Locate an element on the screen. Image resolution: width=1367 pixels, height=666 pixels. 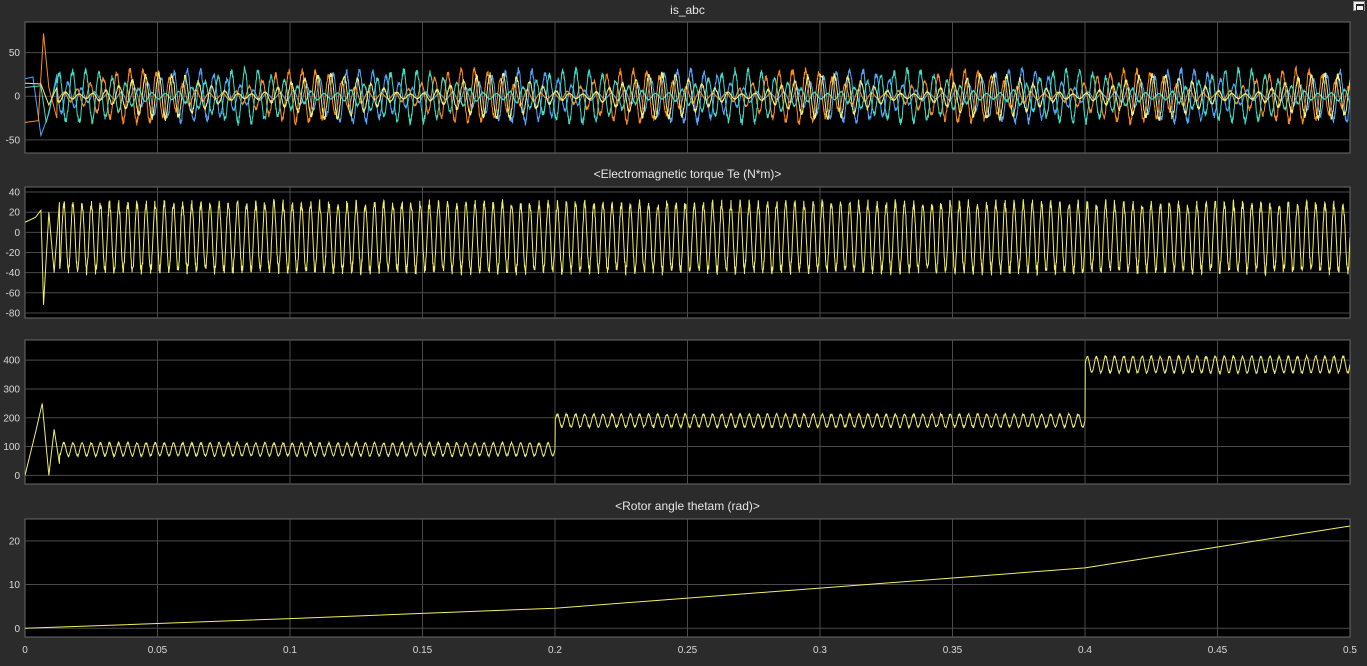
x-tick-label: 0.3 is located at coordinates (820, 650).